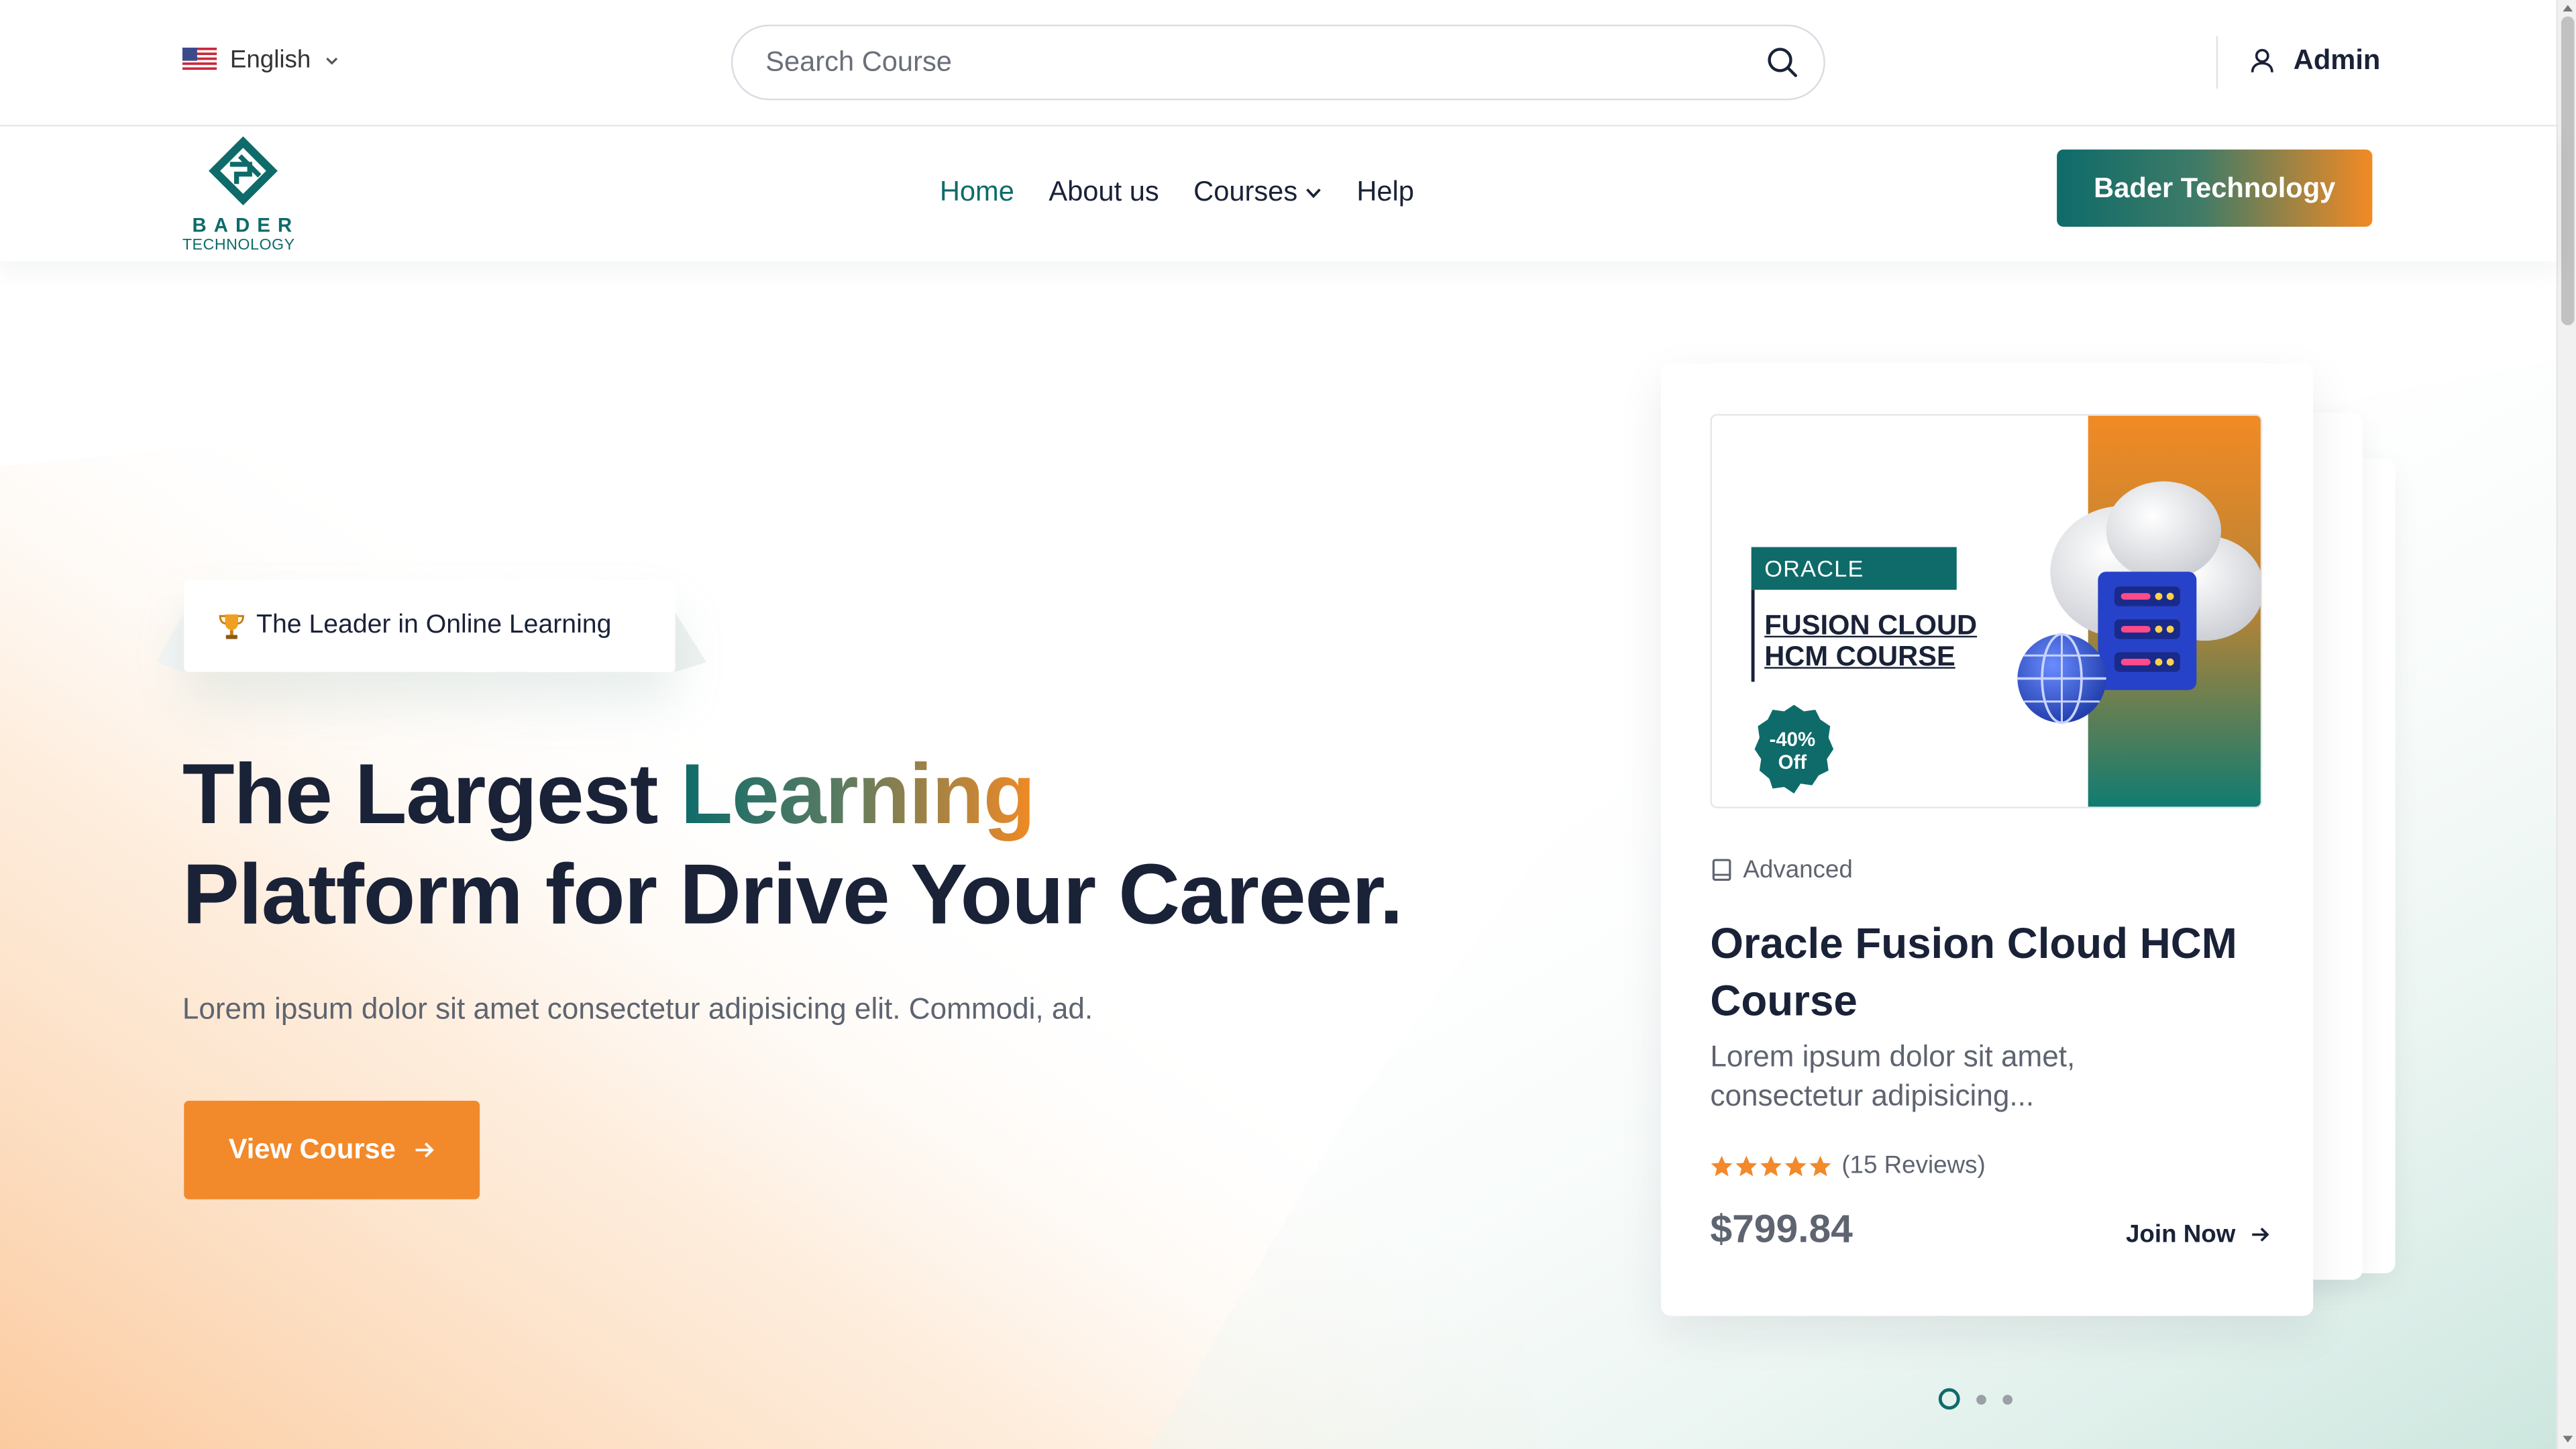 The height and width of the screenshot is (1449, 2576). What do you see at coordinates (2568, 1439) in the screenshot?
I see `scroll-down-icon` at bounding box center [2568, 1439].